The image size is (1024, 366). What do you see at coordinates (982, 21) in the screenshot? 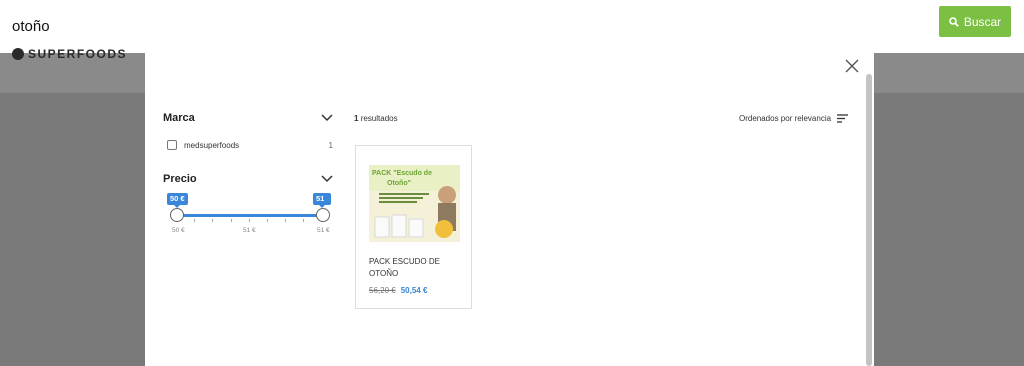
I see `search-button-label: Buscar` at bounding box center [982, 21].